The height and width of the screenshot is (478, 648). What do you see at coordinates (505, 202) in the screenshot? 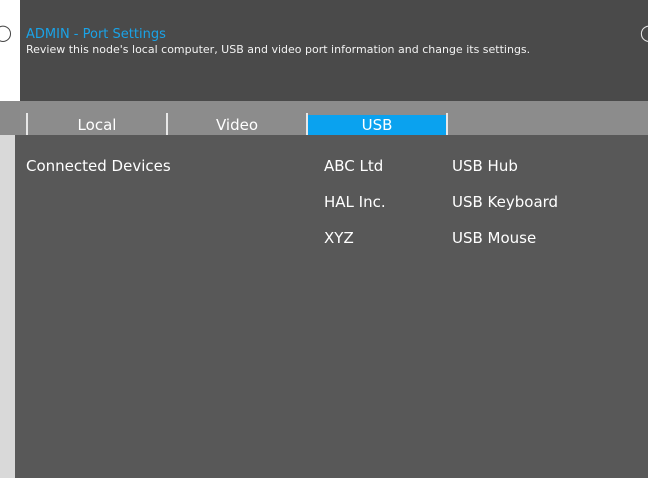
I see `device-type: USB Keyboard` at bounding box center [505, 202].